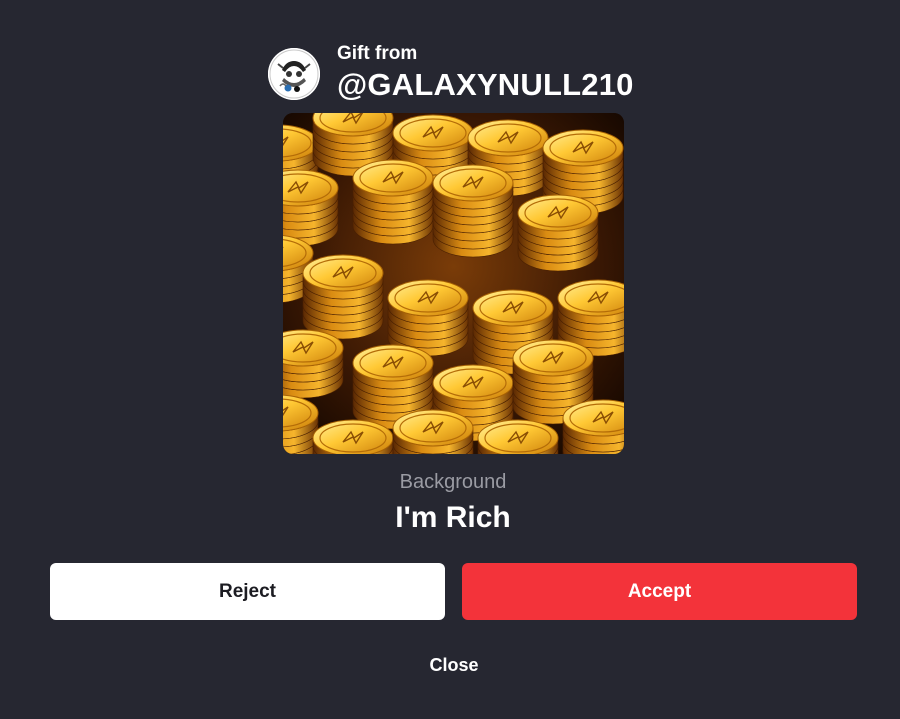  I want to click on gift-from-label: Gift from, so click(377, 53).